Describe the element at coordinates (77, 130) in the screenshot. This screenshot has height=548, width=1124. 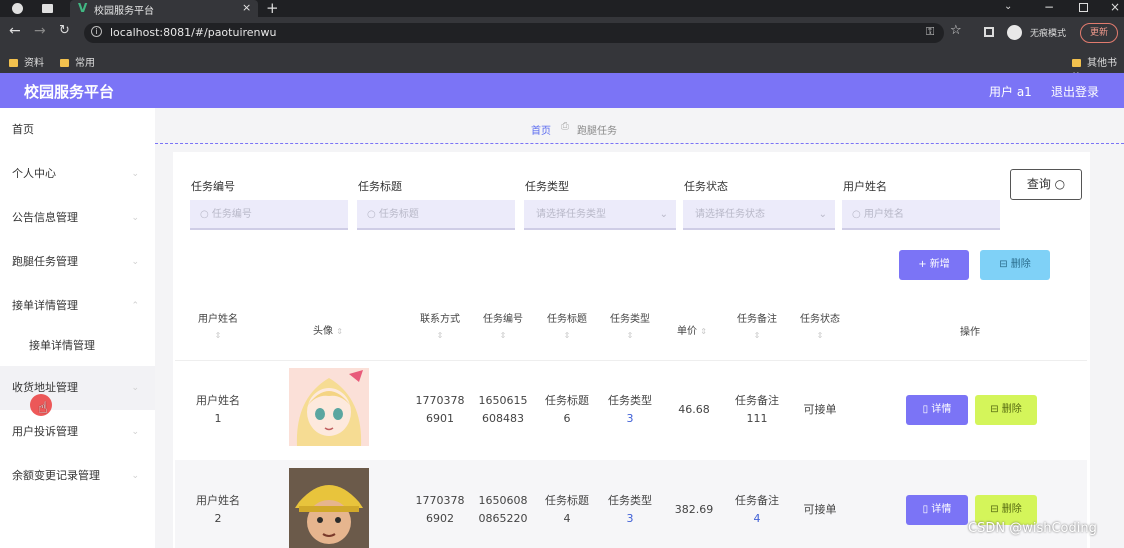
I see `sidebar-item-home: 首页` at that location.